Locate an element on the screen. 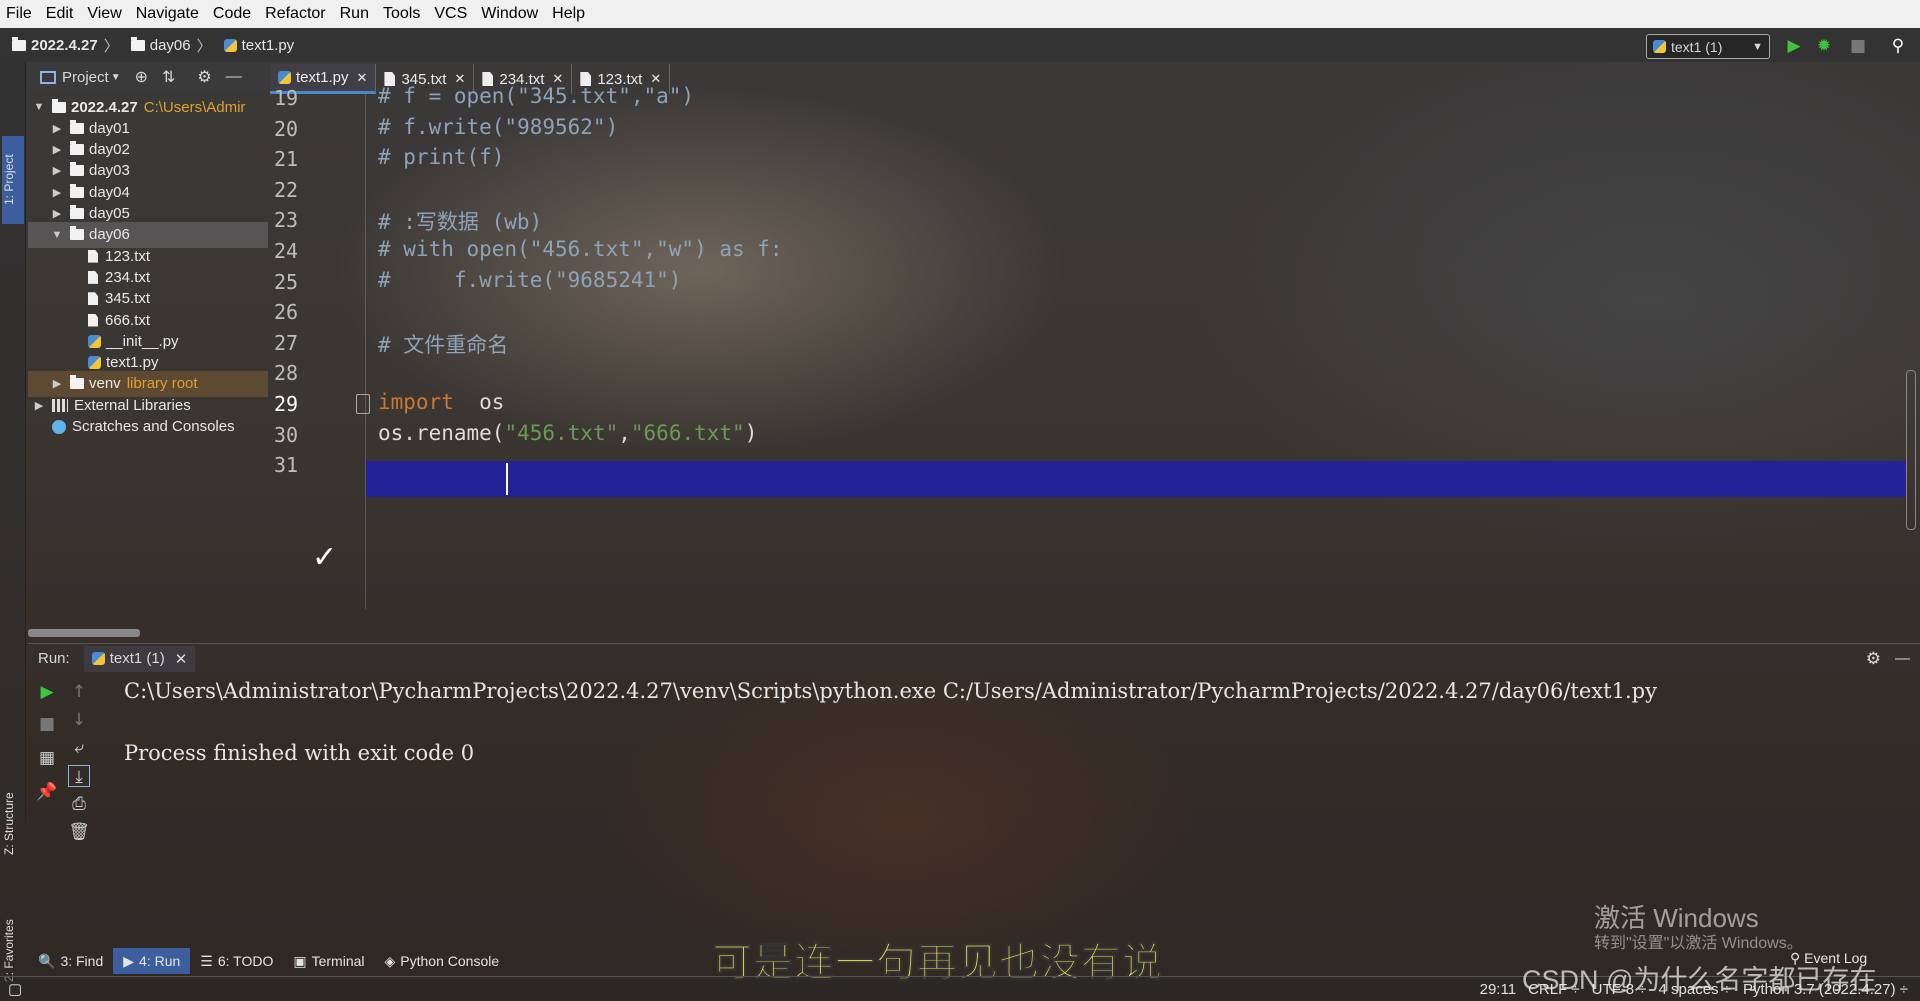 The image size is (1920, 1001). status-item: 29:11 is located at coordinates (1498, 989).